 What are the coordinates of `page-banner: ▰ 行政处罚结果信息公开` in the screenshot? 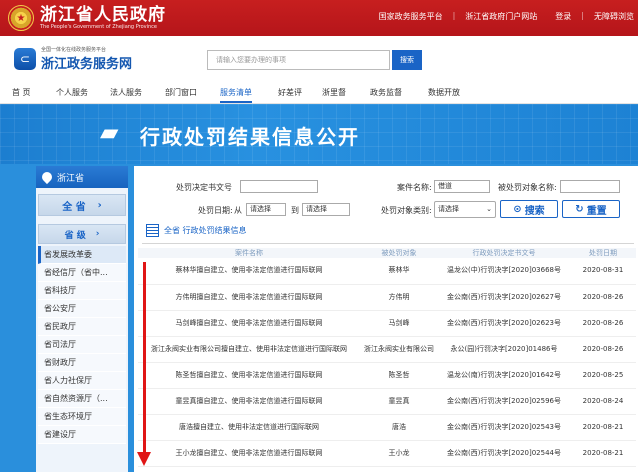 It's located at (319, 134).